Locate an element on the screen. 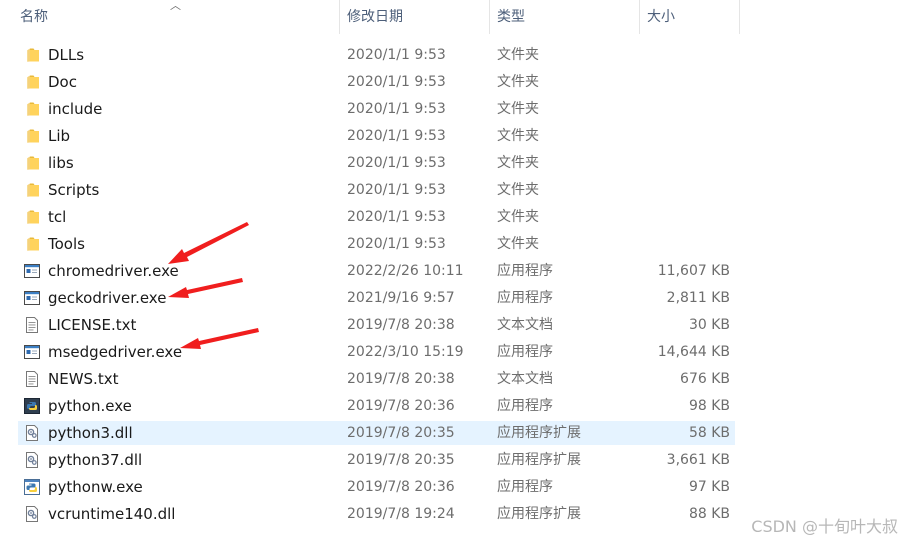 The height and width of the screenshot is (544, 912). file-row: python3.dll 2019/7/8 20:35 应用程序扩展 58 KB is located at coordinates (376, 433).